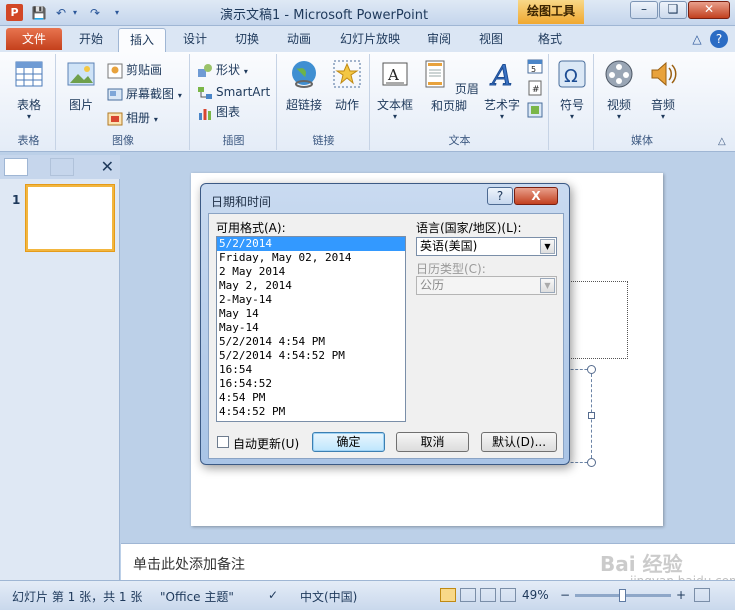 This screenshot has width=735, height=610. I want to click on close-window-button: ✕, so click(709, 10).